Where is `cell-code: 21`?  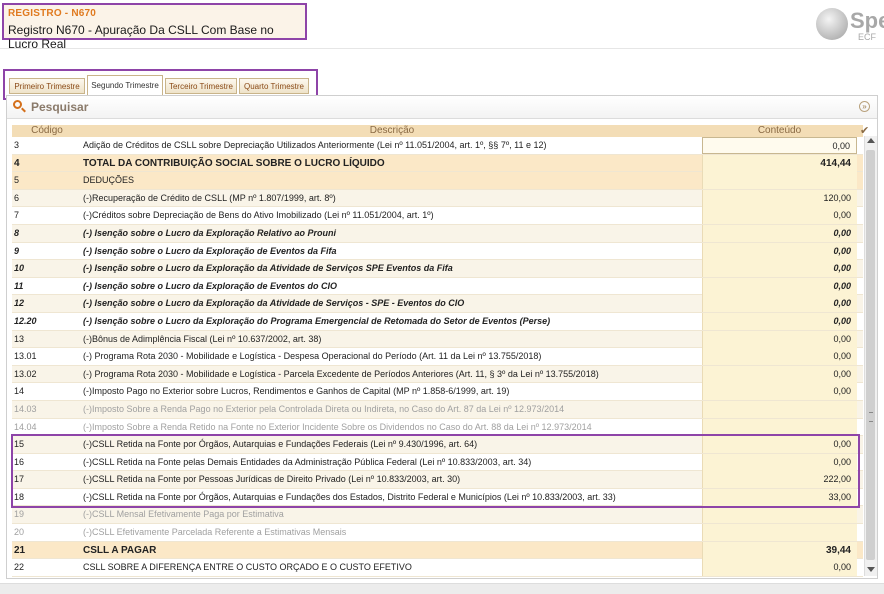
cell-code: 21 is located at coordinates (20, 550).